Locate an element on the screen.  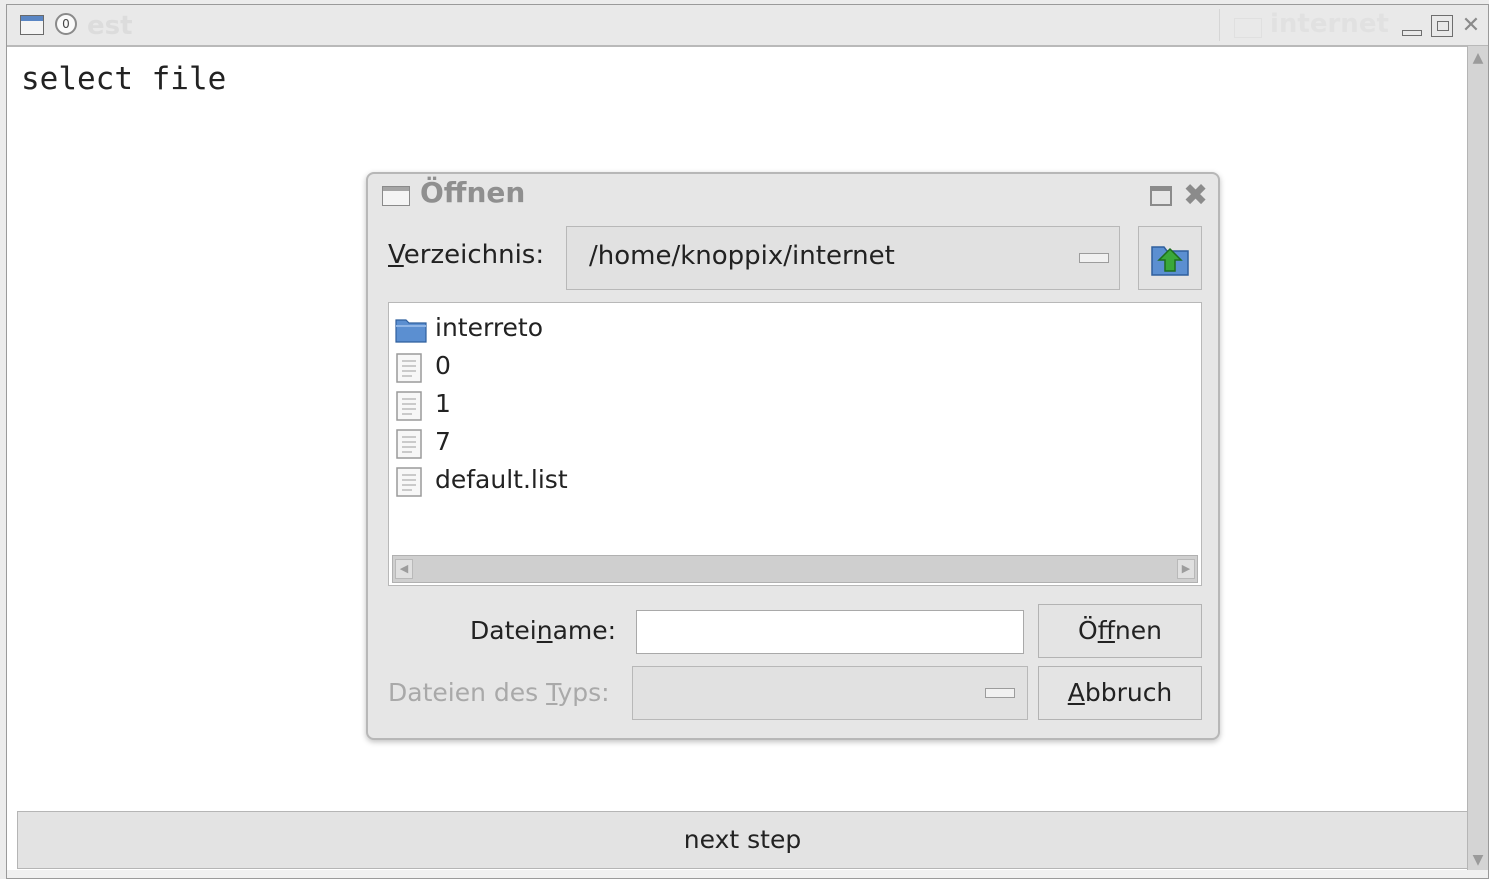
folder-icon is located at coordinates (411, 331).